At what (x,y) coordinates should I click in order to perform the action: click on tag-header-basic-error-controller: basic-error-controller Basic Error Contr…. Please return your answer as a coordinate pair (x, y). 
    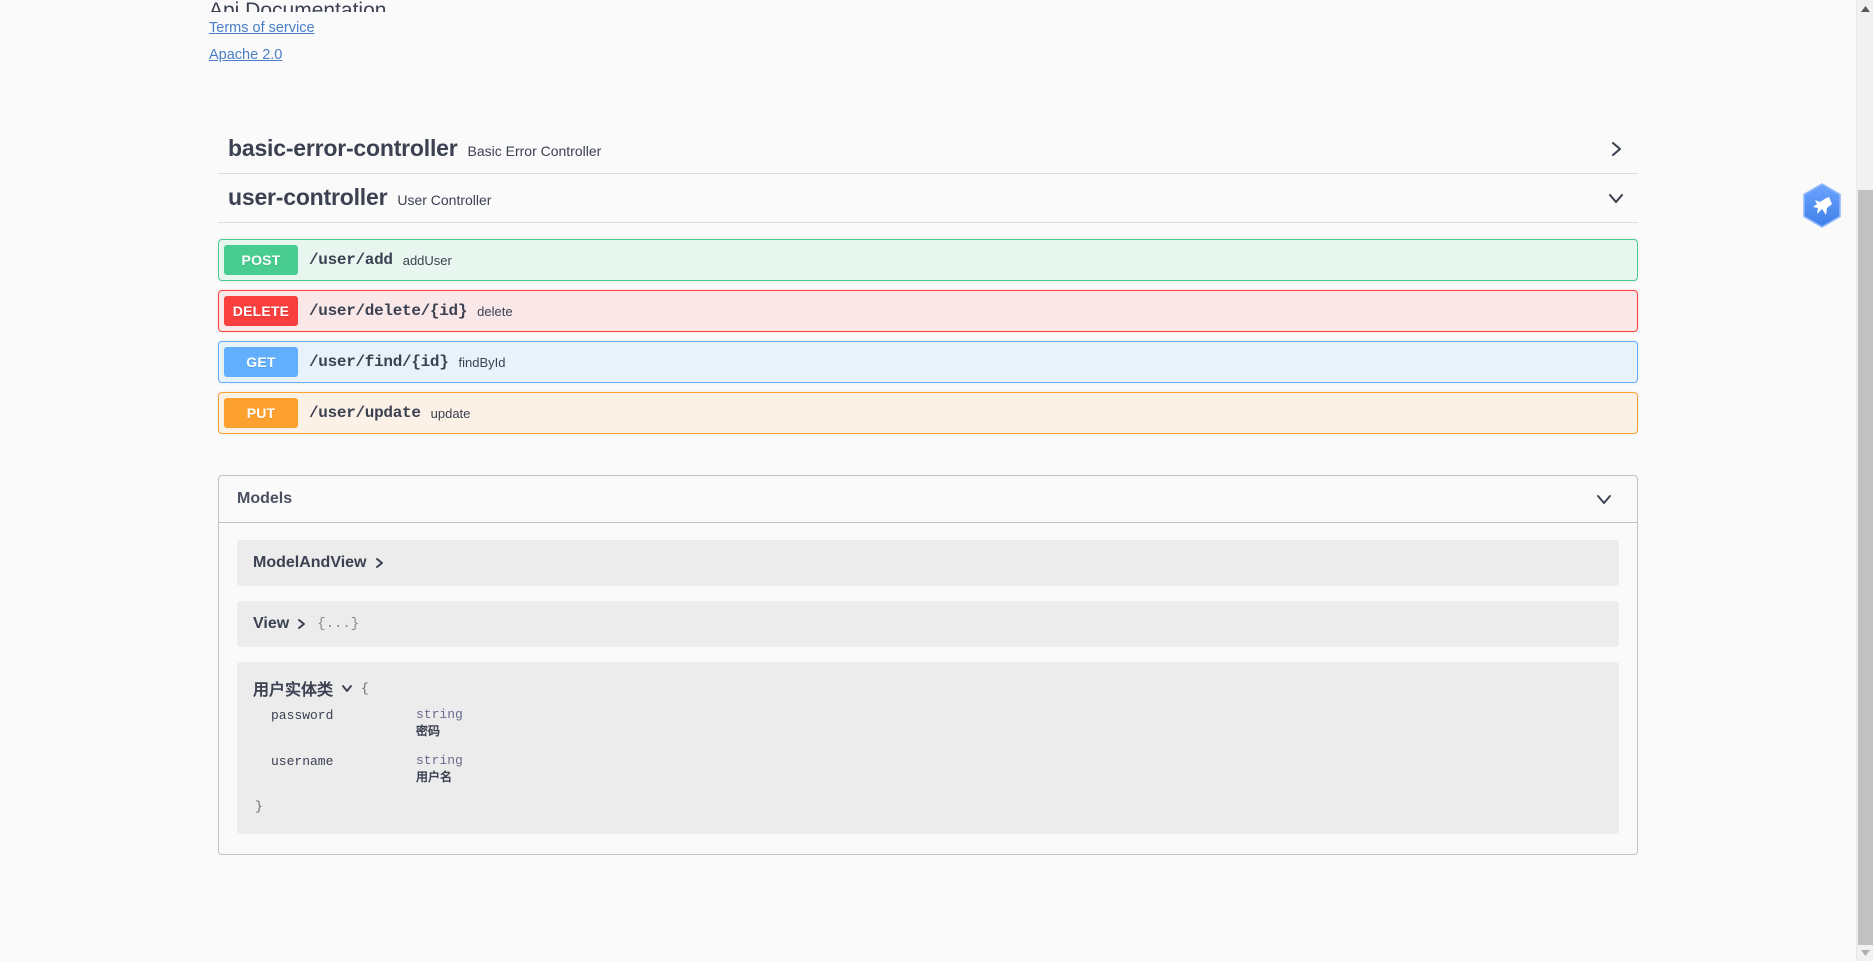
    Looking at the image, I should click on (928, 149).